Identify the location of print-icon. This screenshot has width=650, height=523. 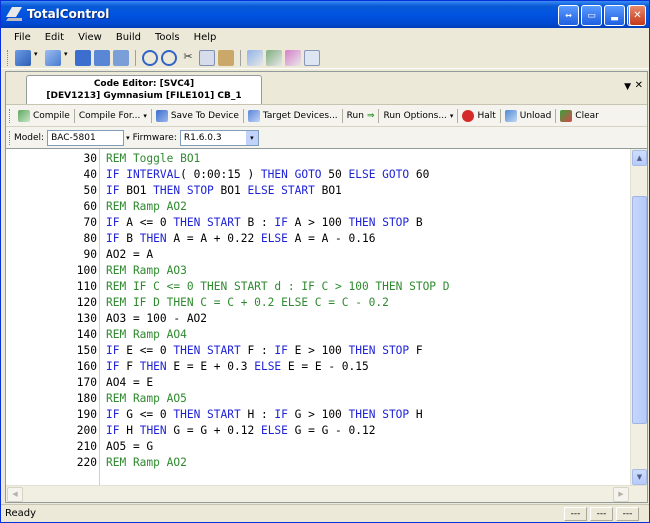
(121, 57).